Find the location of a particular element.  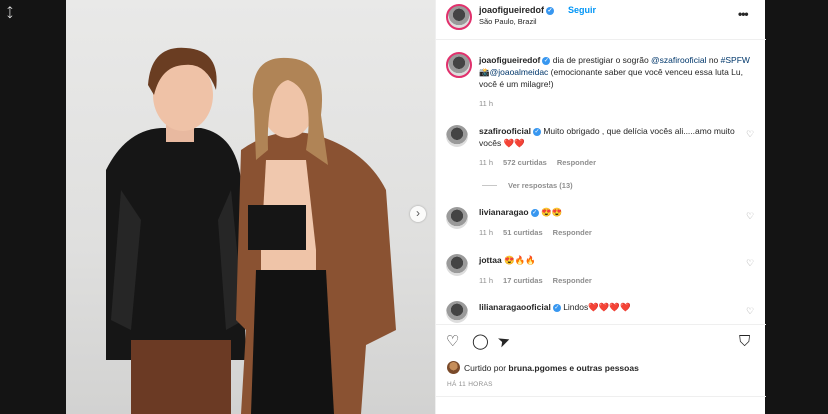

view-replies-button: Ver respostas (13) is located at coordinates (545, 185).